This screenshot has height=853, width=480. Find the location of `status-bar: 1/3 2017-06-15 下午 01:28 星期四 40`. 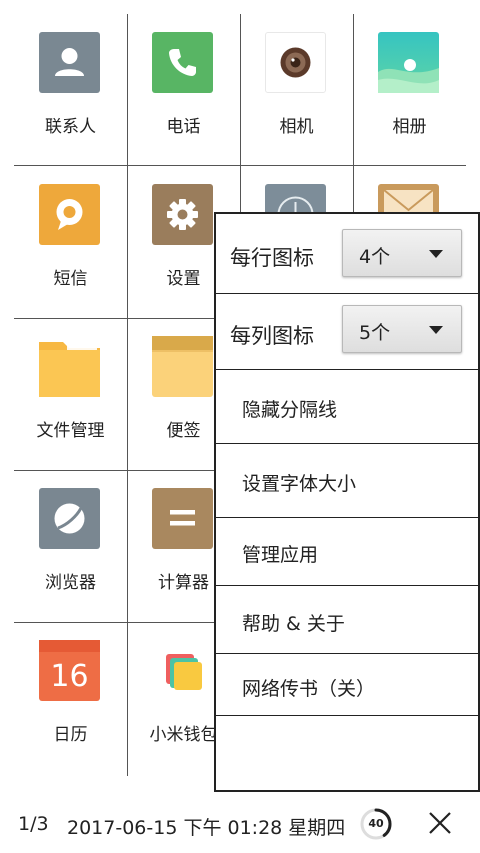

status-bar: 1/3 2017-06-15 下午 01:28 星期四 40 is located at coordinates (240, 826).